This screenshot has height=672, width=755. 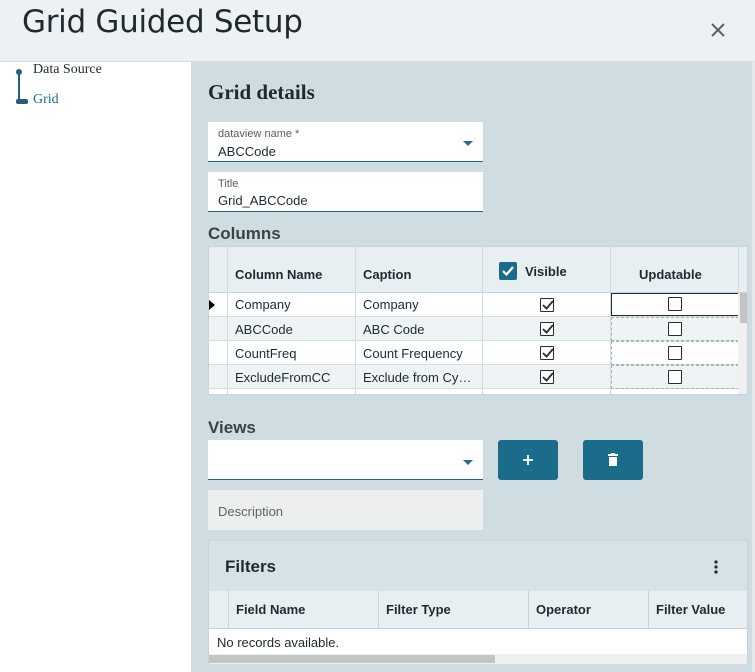 I want to click on cell-caption: ABC Code, so click(x=393, y=329).